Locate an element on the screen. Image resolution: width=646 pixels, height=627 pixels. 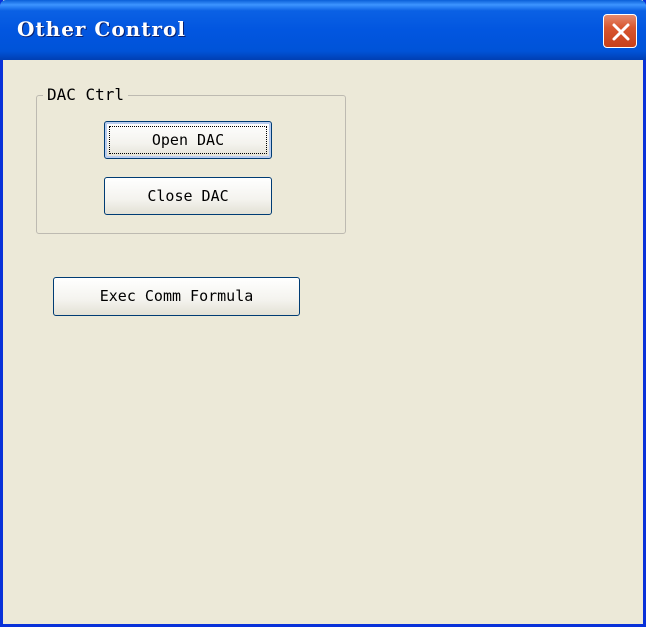
open-dac-button: Open DAC is located at coordinates (188, 140).